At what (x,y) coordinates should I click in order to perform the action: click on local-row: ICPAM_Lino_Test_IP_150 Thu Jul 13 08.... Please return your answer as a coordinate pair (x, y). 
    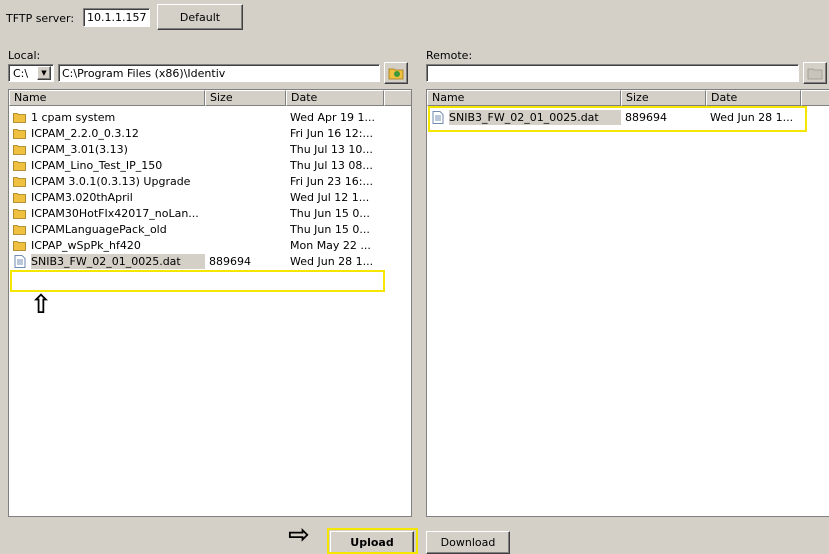
    Looking at the image, I should click on (210, 165).